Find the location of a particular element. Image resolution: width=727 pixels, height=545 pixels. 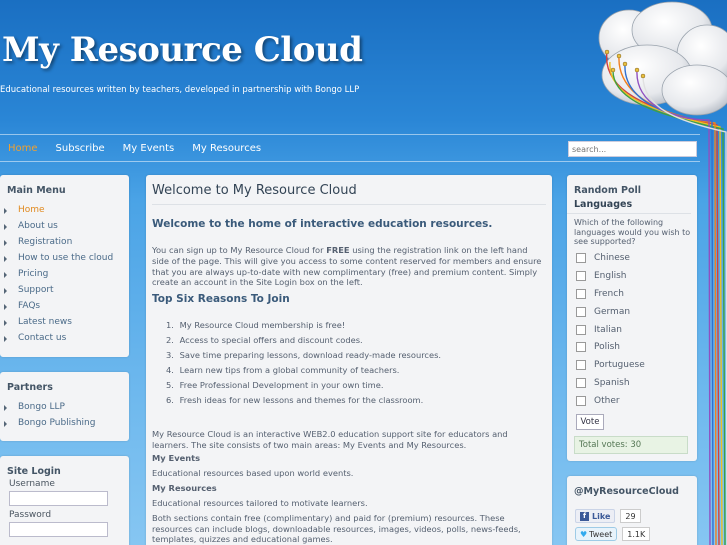

vote-button: Vote is located at coordinates (590, 421).